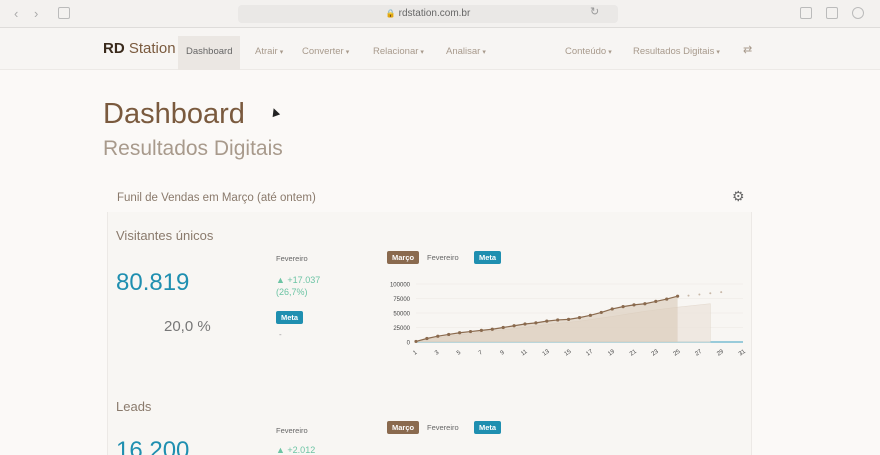  I want to click on x-tick-label: 29, so click(720, 352).